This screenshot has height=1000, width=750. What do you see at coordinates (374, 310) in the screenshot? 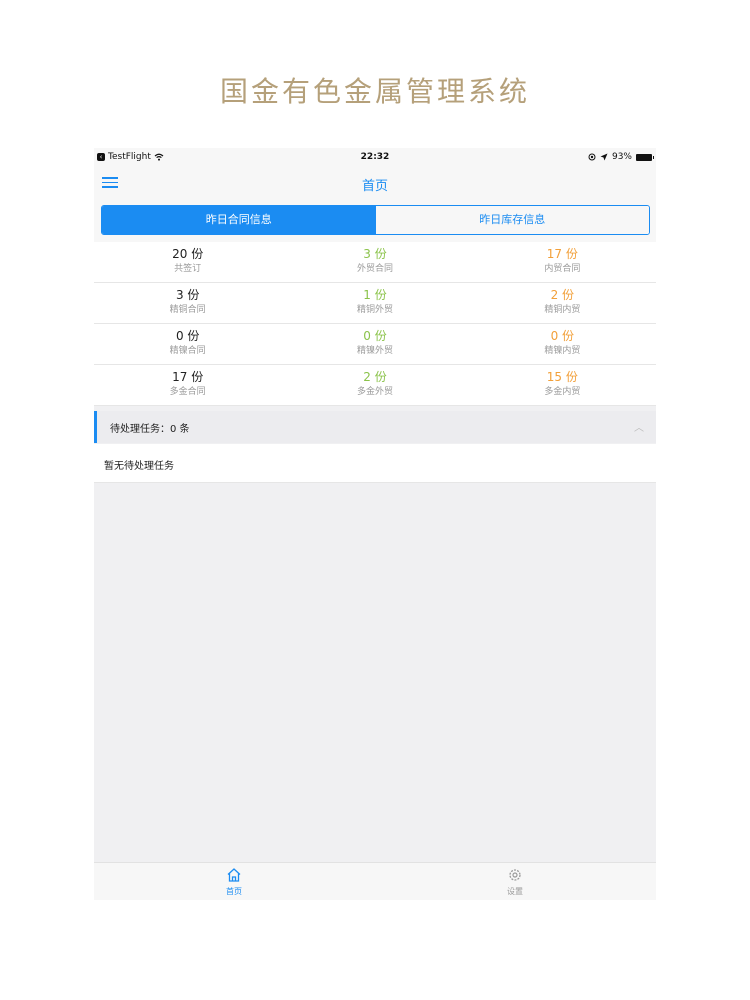
I see `stat-label: 精铜外贸` at bounding box center [374, 310].